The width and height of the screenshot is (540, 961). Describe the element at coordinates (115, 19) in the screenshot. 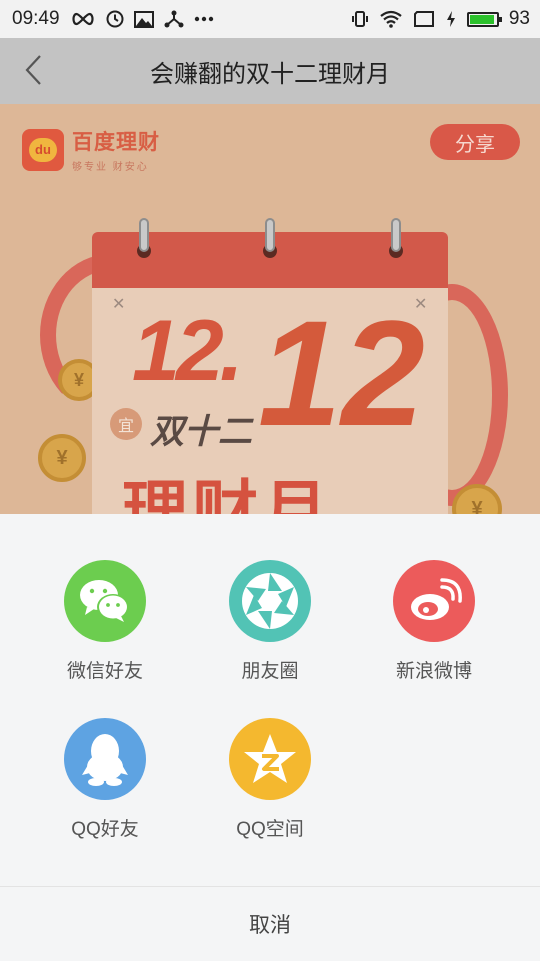

I see `clock-icon` at that location.